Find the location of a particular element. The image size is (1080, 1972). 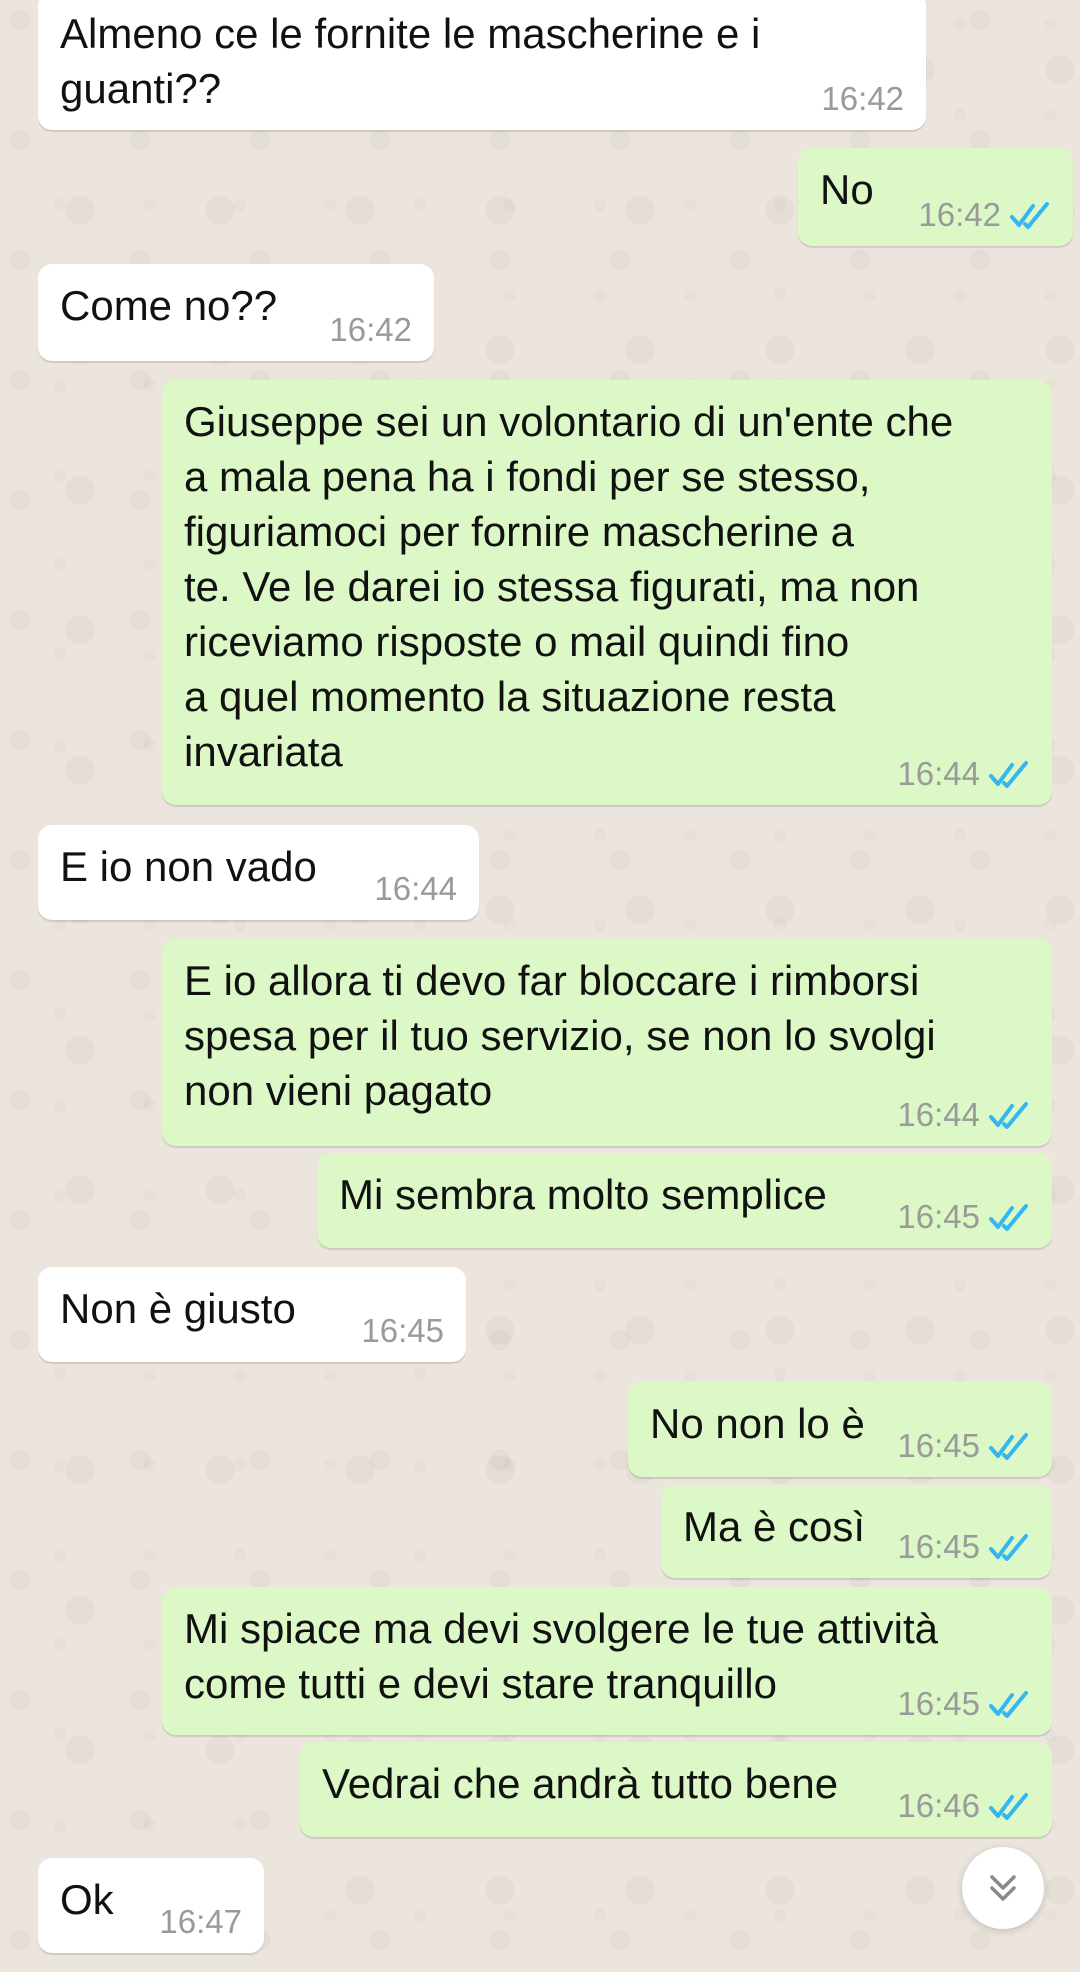

message-bubble-incoming: E io non vado 16:44 is located at coordinates (258, 872).